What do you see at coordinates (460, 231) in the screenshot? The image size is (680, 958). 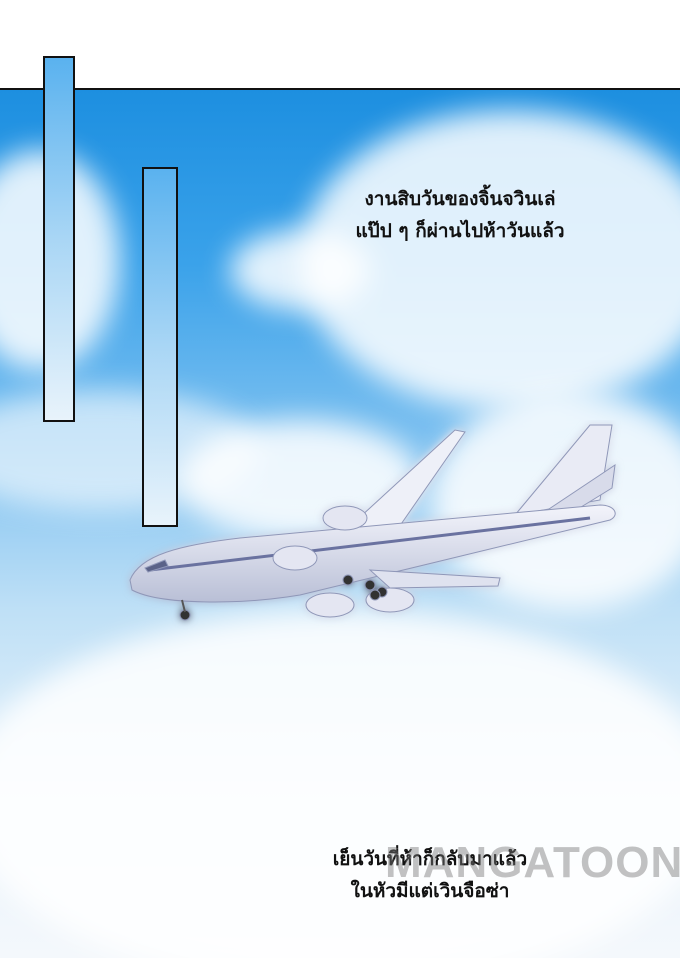 I see `caption-top-line2: แป๊ป ๆ ก็ผ่านไปห้าวันแล้ว` at bounding box center [460, 231].